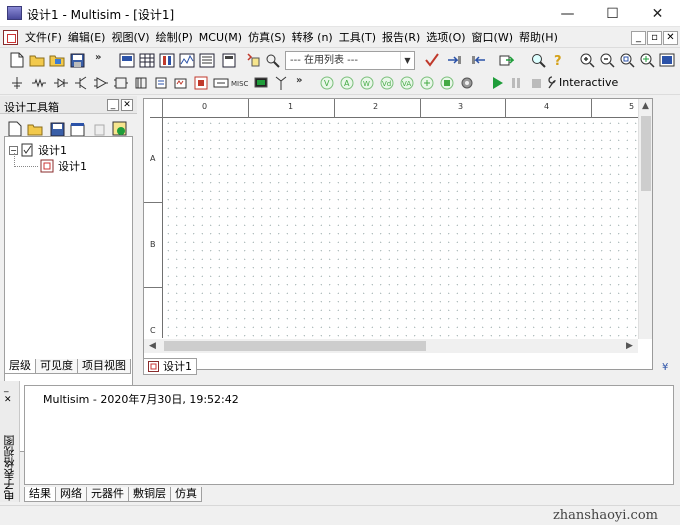 The height and width of the screenshot is (525, 680). I want to click on document-icon, so click(10, 37).